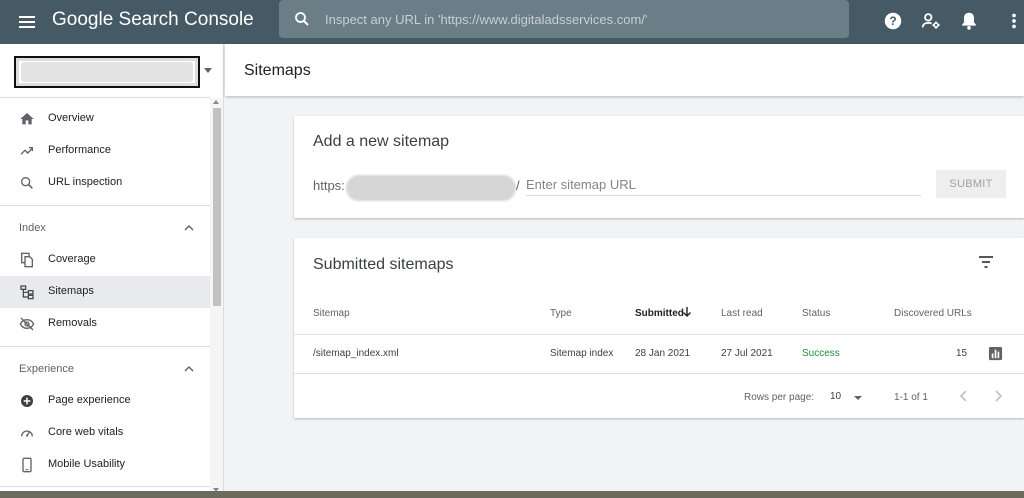 This screenshot has height=498, width=1024. I want to click on section-index-header: Index, so click(105, 228).